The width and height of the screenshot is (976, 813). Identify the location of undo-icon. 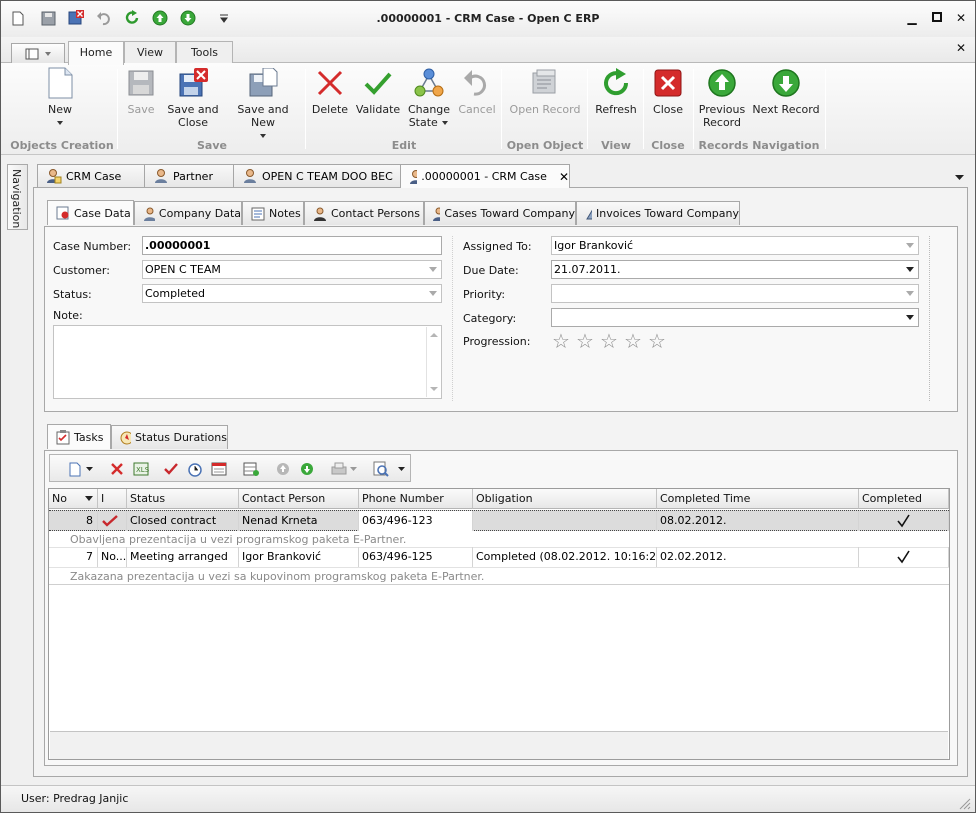
(477, 83).